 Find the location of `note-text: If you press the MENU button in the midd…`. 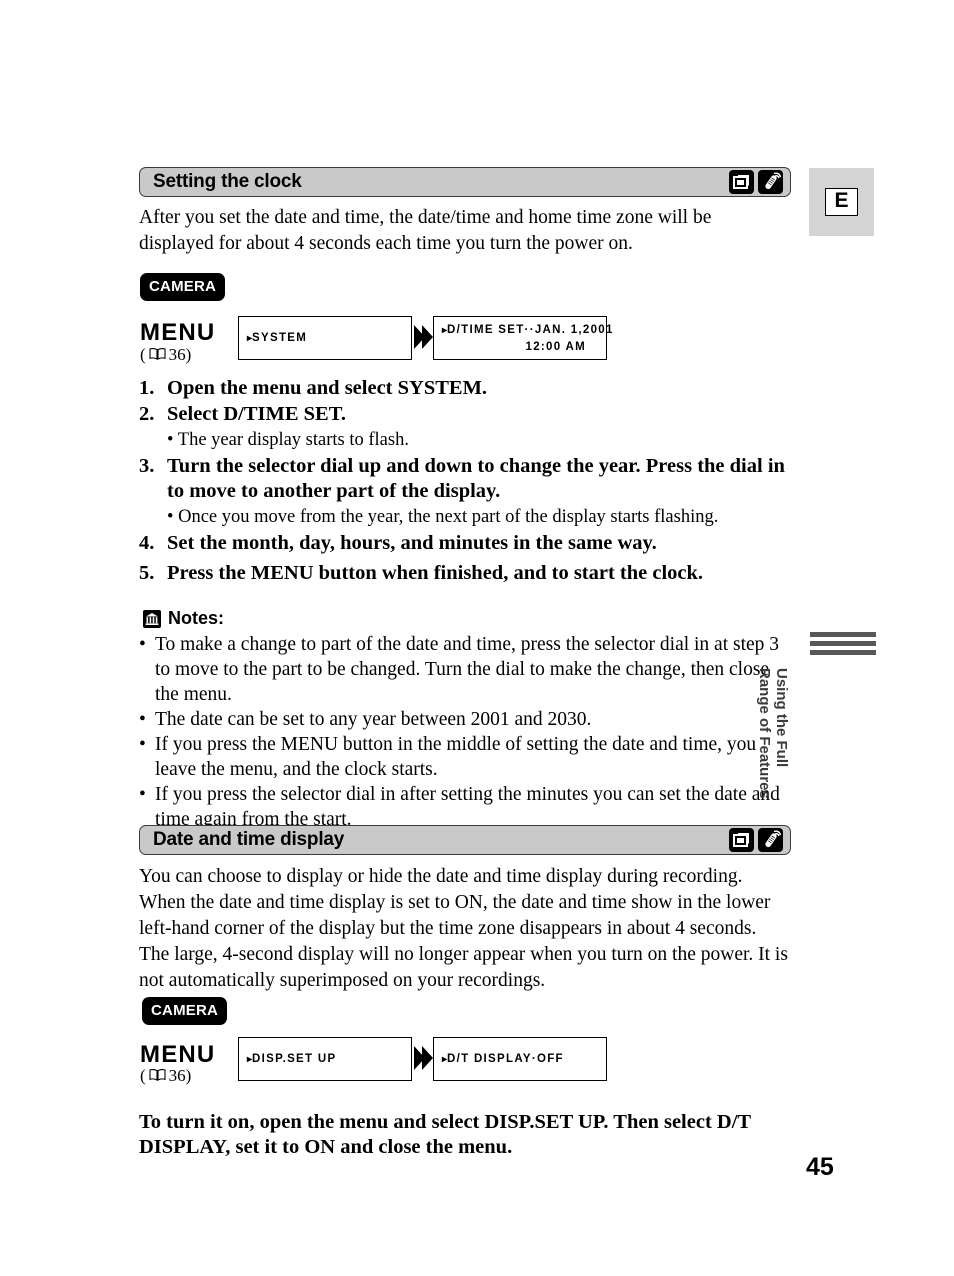

note-text: If you press the MENU button in the midd… is located at coordinates (456, 757).